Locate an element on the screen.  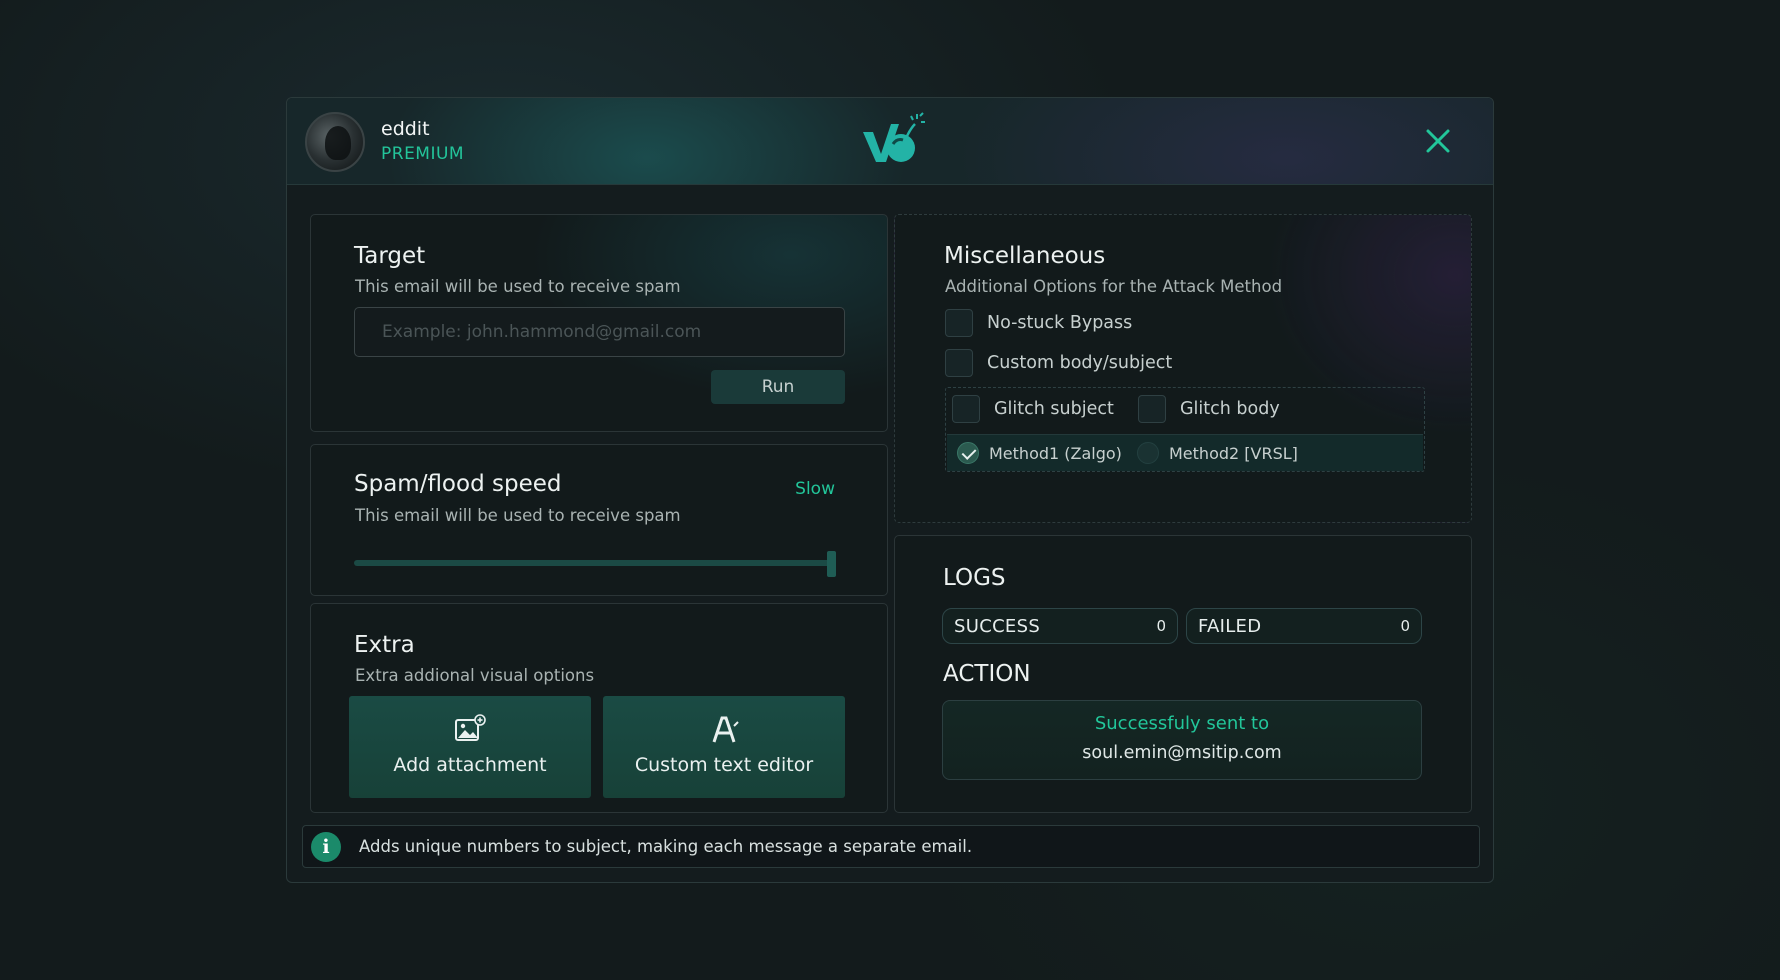
account-tier-badge: PREMIUM is located at coordinates (423, 154).